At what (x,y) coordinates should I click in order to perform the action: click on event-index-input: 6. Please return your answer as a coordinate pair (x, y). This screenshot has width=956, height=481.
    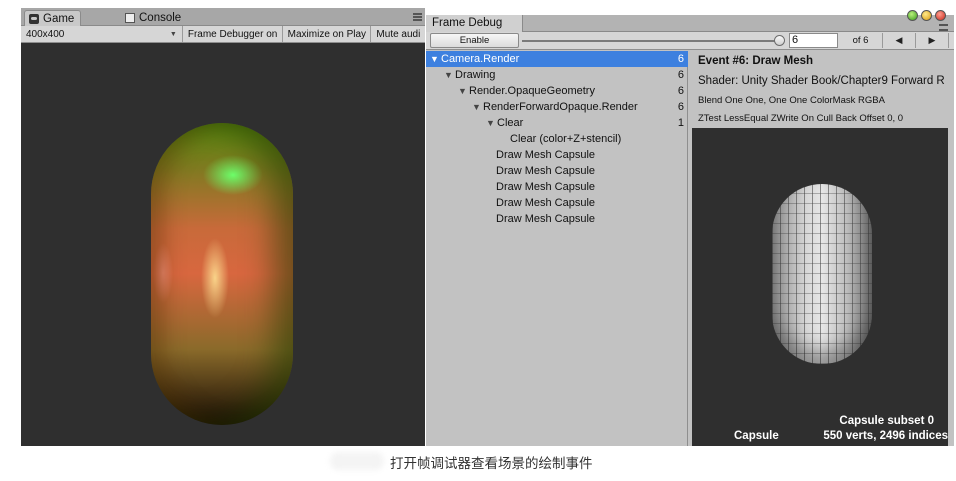
    Looking at the image, I should click on (813, 40).